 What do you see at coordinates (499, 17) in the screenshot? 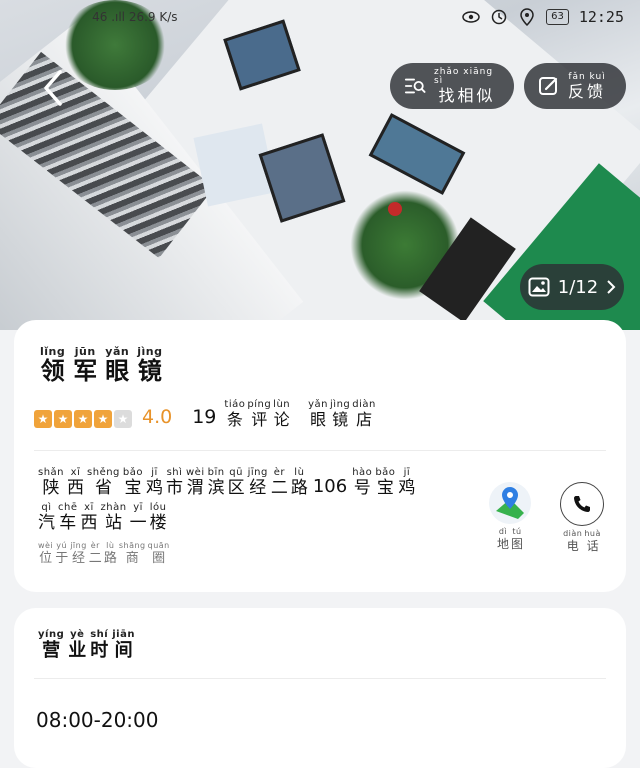
I see `alarm-icon` at bounding box center [499, 17].